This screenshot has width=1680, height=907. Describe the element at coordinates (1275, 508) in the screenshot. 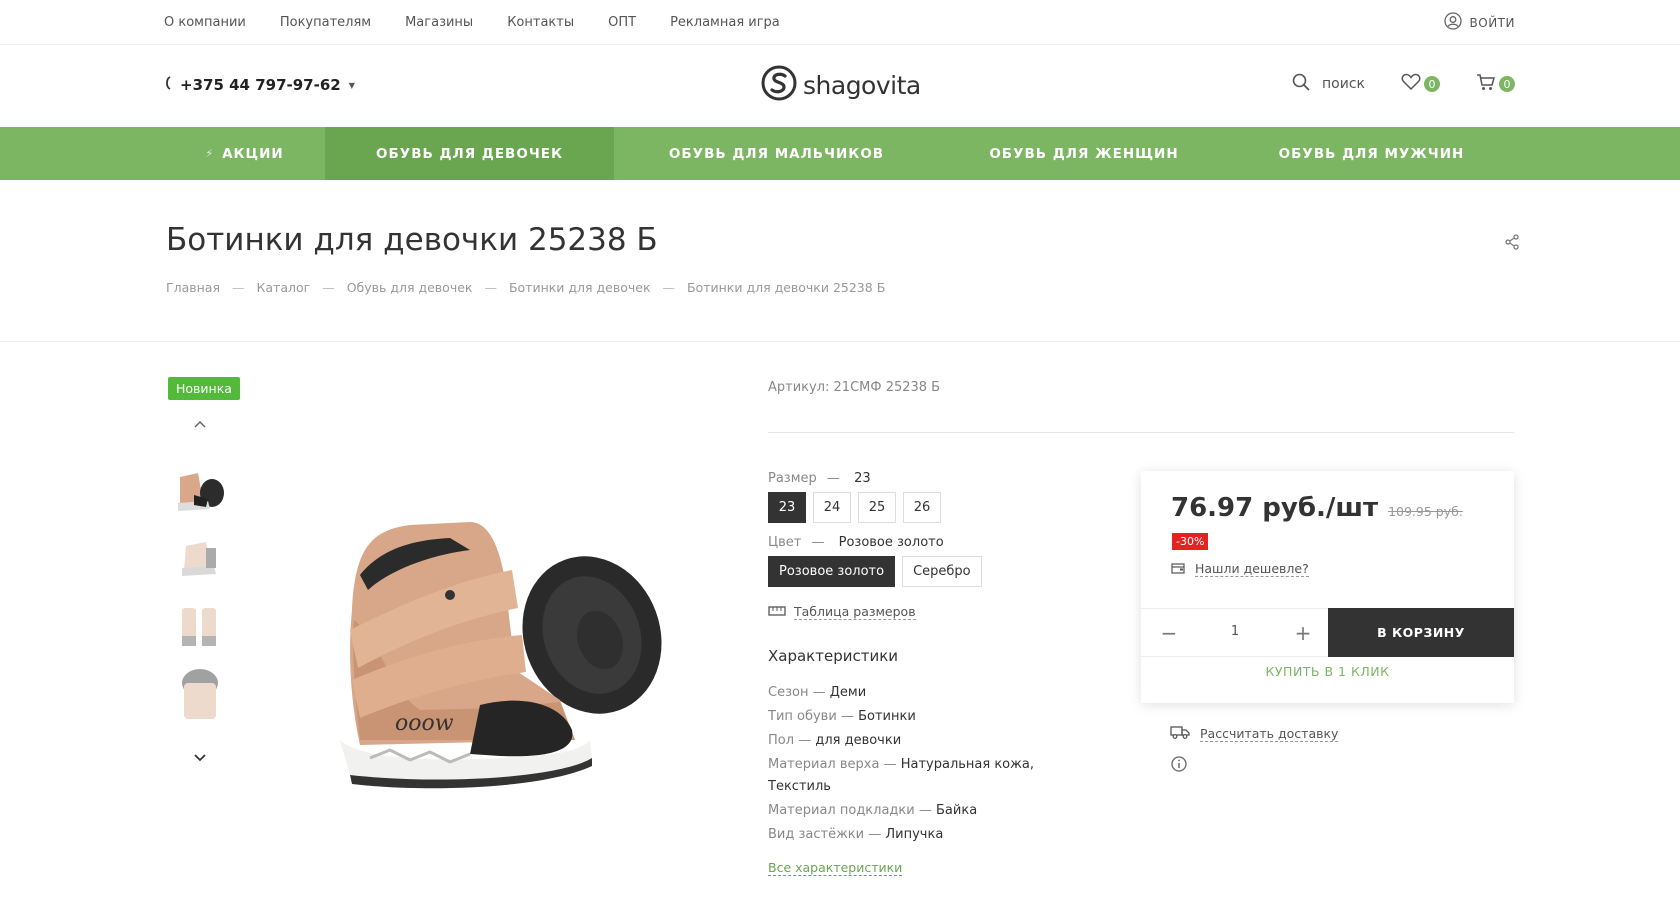

I see `price: 76.97 руб./шт` at that location.